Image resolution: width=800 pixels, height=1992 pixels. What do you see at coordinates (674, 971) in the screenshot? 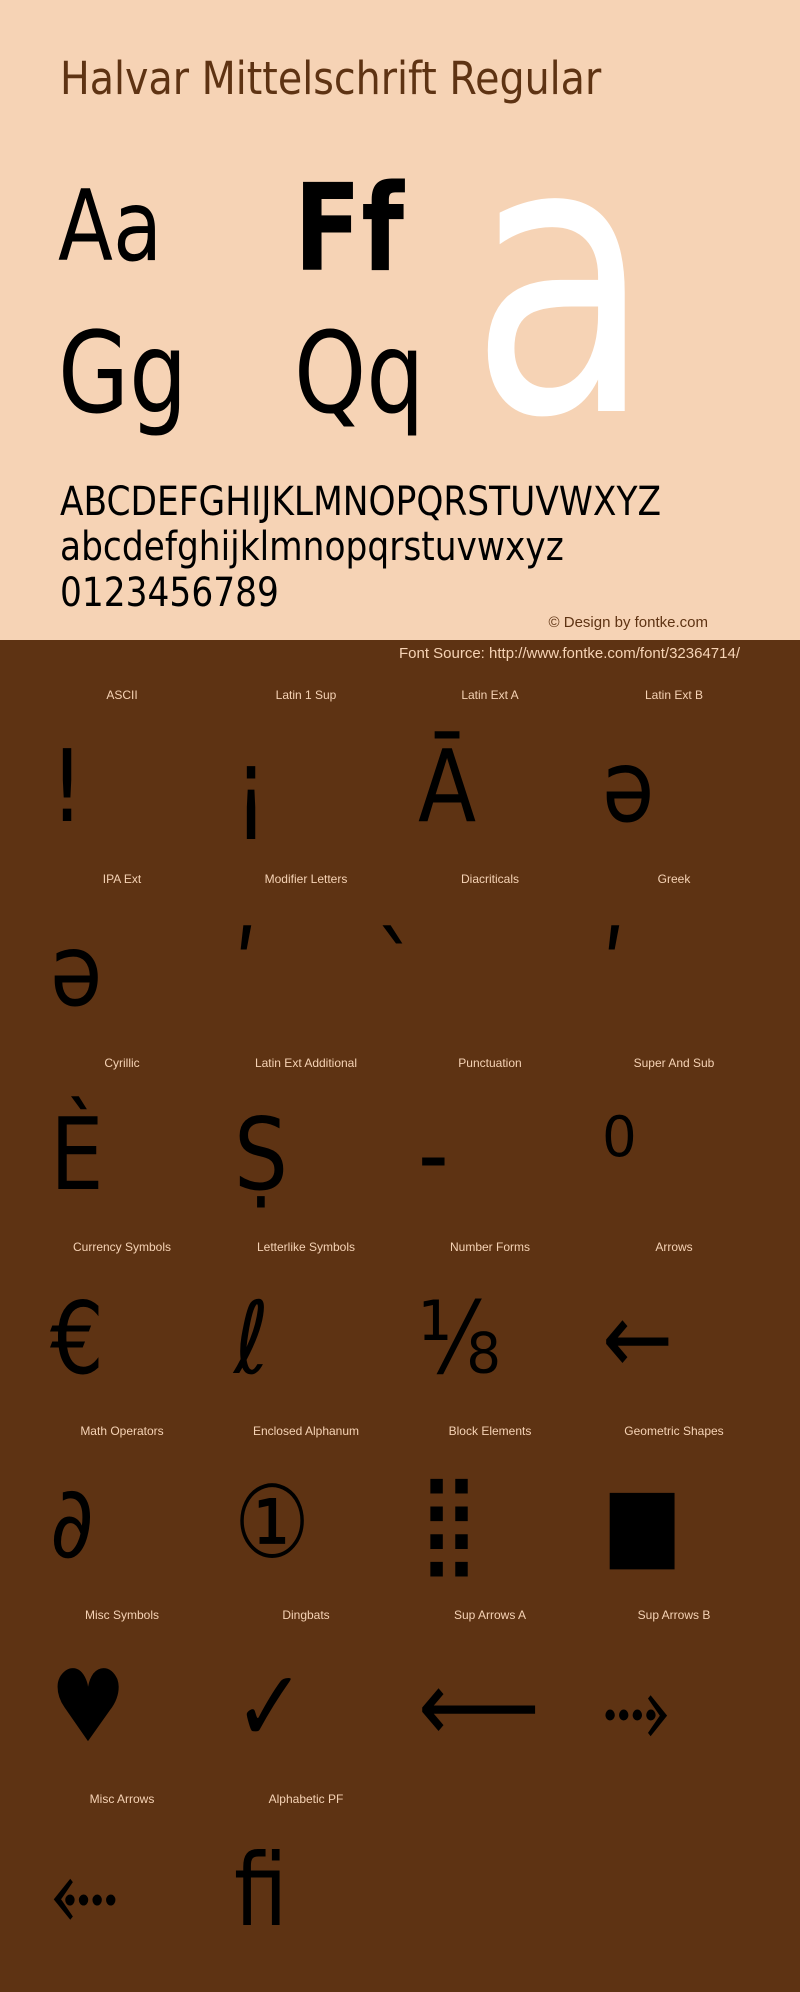
I see `block-sample-glyph: ʹ` at bounding box center [674, 971].